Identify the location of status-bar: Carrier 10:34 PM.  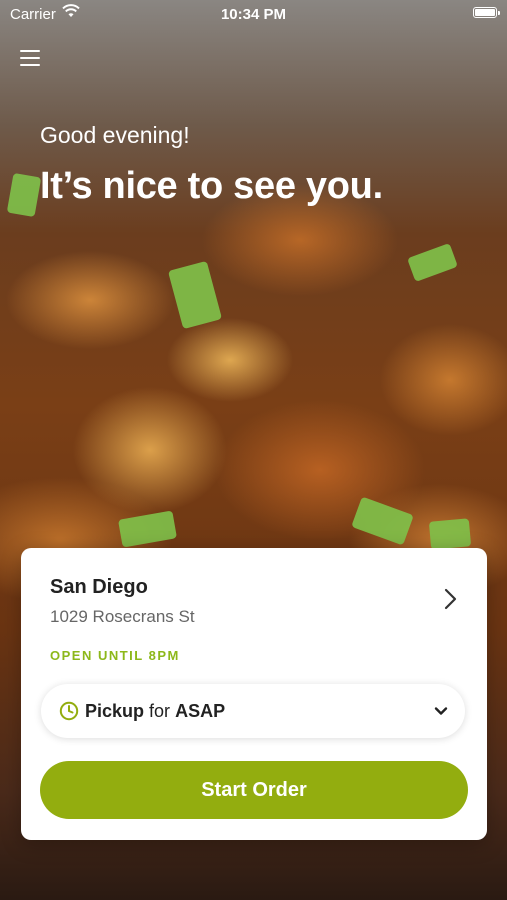
(253, 15).